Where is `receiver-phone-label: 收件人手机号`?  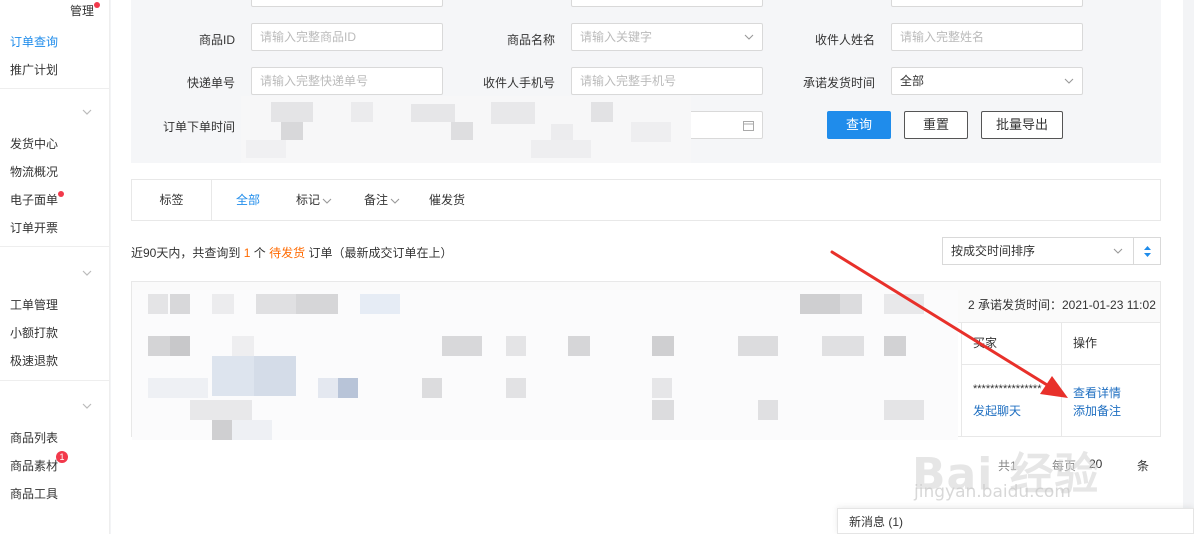 receiver-phone-label: 收件人手机号 is located at coordinates (518, 83).